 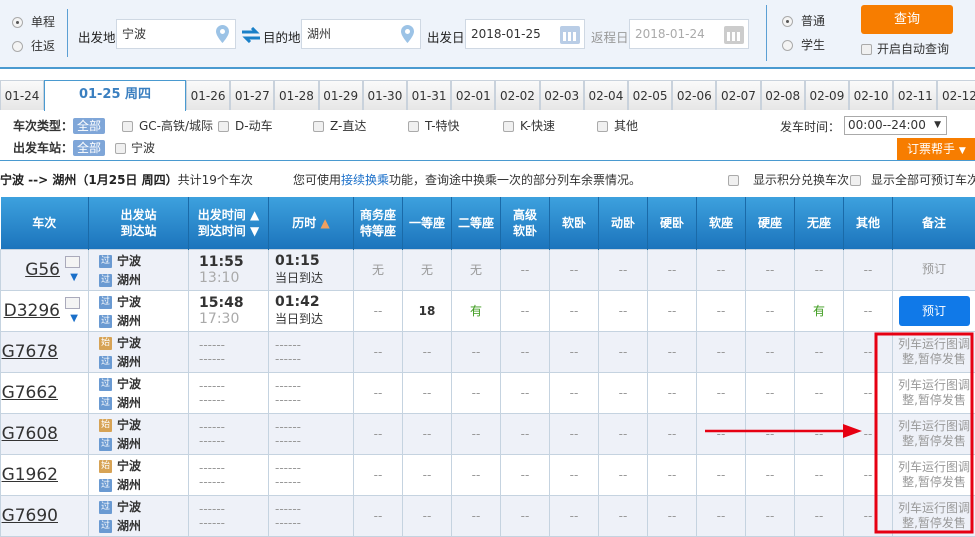 What do you see at coordinates (378, 215) in the screenshot?
I see `cell: 商务座` at bounding box center [378, 215].